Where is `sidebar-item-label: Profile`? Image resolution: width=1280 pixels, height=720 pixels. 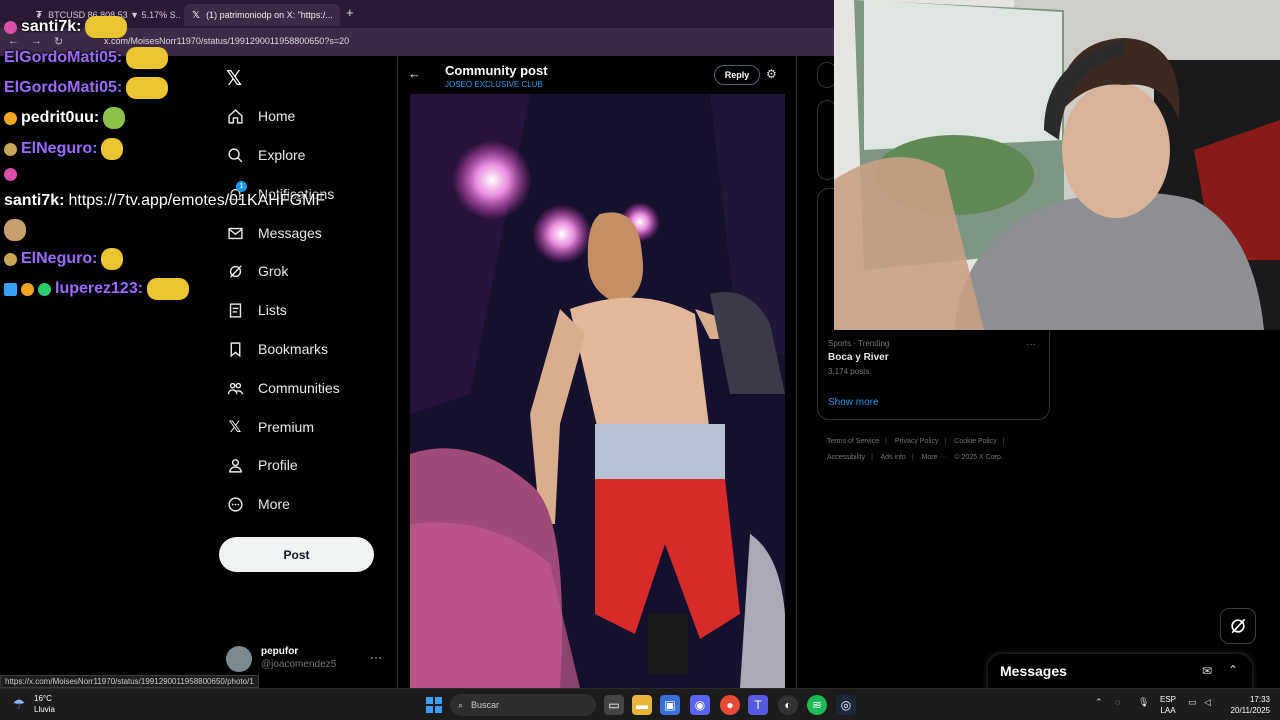 sidebar-item-label: Profile is located at coordinates (278, 465).